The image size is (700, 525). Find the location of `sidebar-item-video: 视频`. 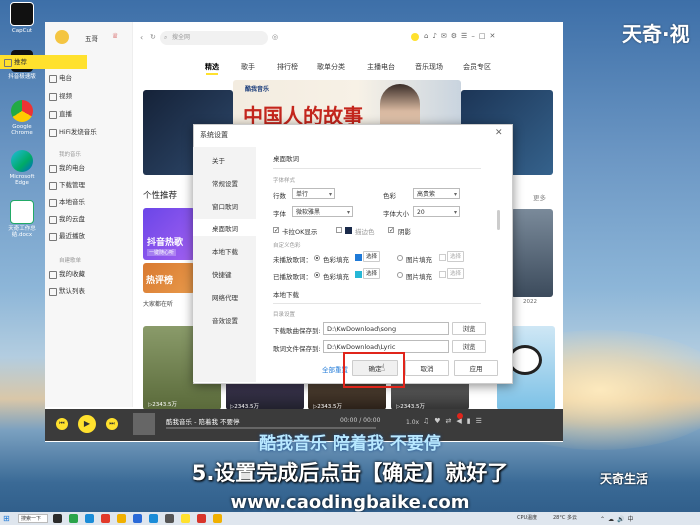

sidebar-item-video: 视频 is located at coordinates (88, 96).